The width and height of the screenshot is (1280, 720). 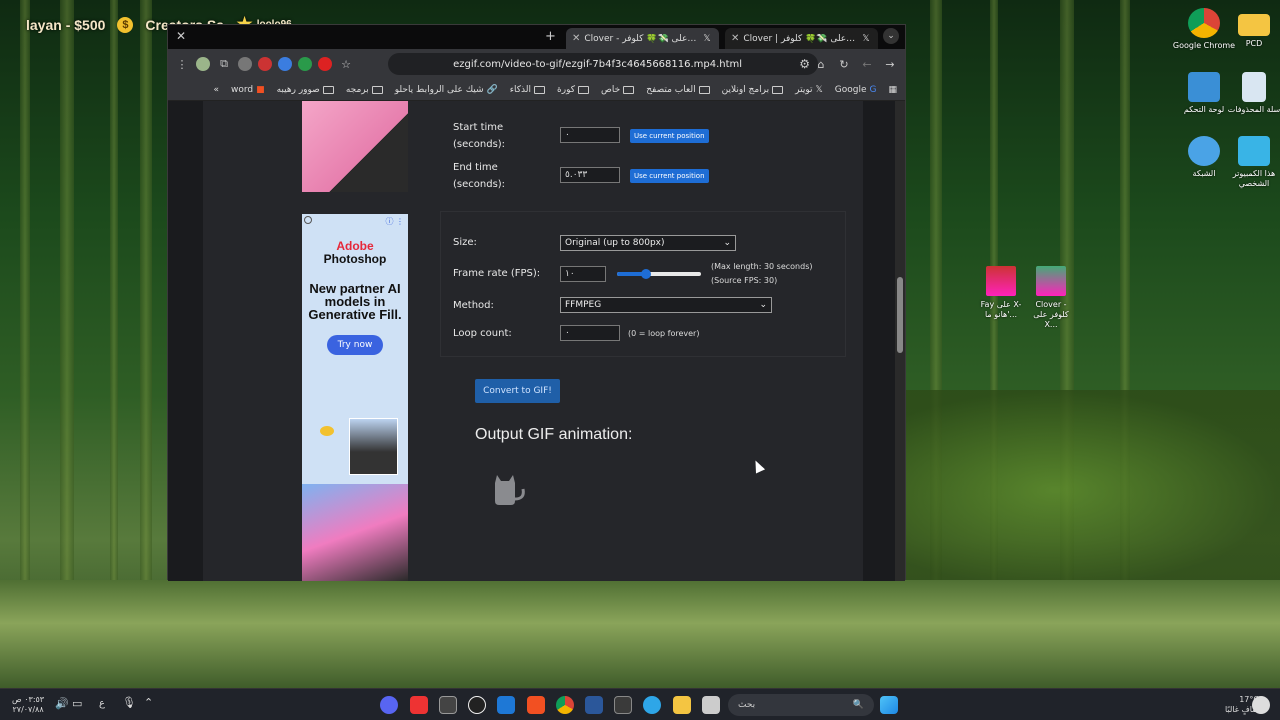 I want to click on taskbar-search: 🔍 بحث, so click(x=801, y=705).